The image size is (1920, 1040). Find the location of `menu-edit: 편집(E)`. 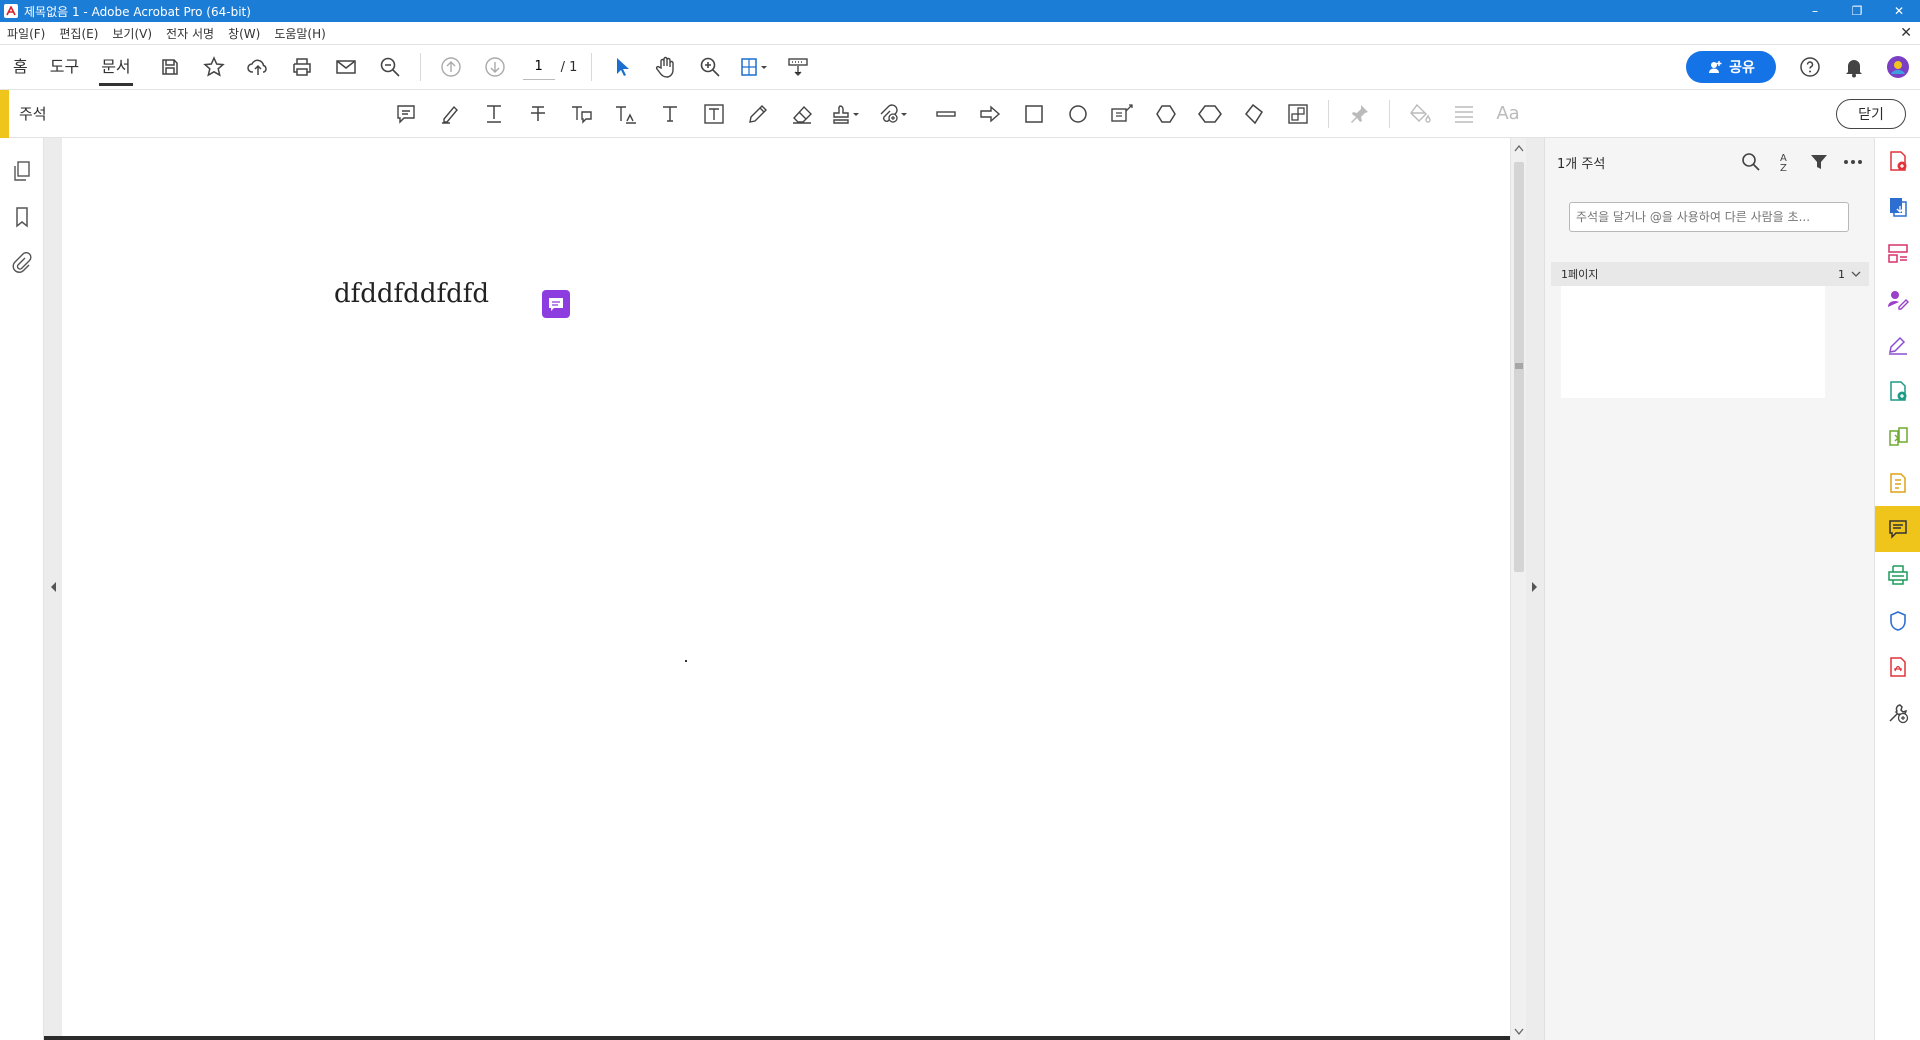

menu-edit: 편집(E) is located at coordinates (78, 33).